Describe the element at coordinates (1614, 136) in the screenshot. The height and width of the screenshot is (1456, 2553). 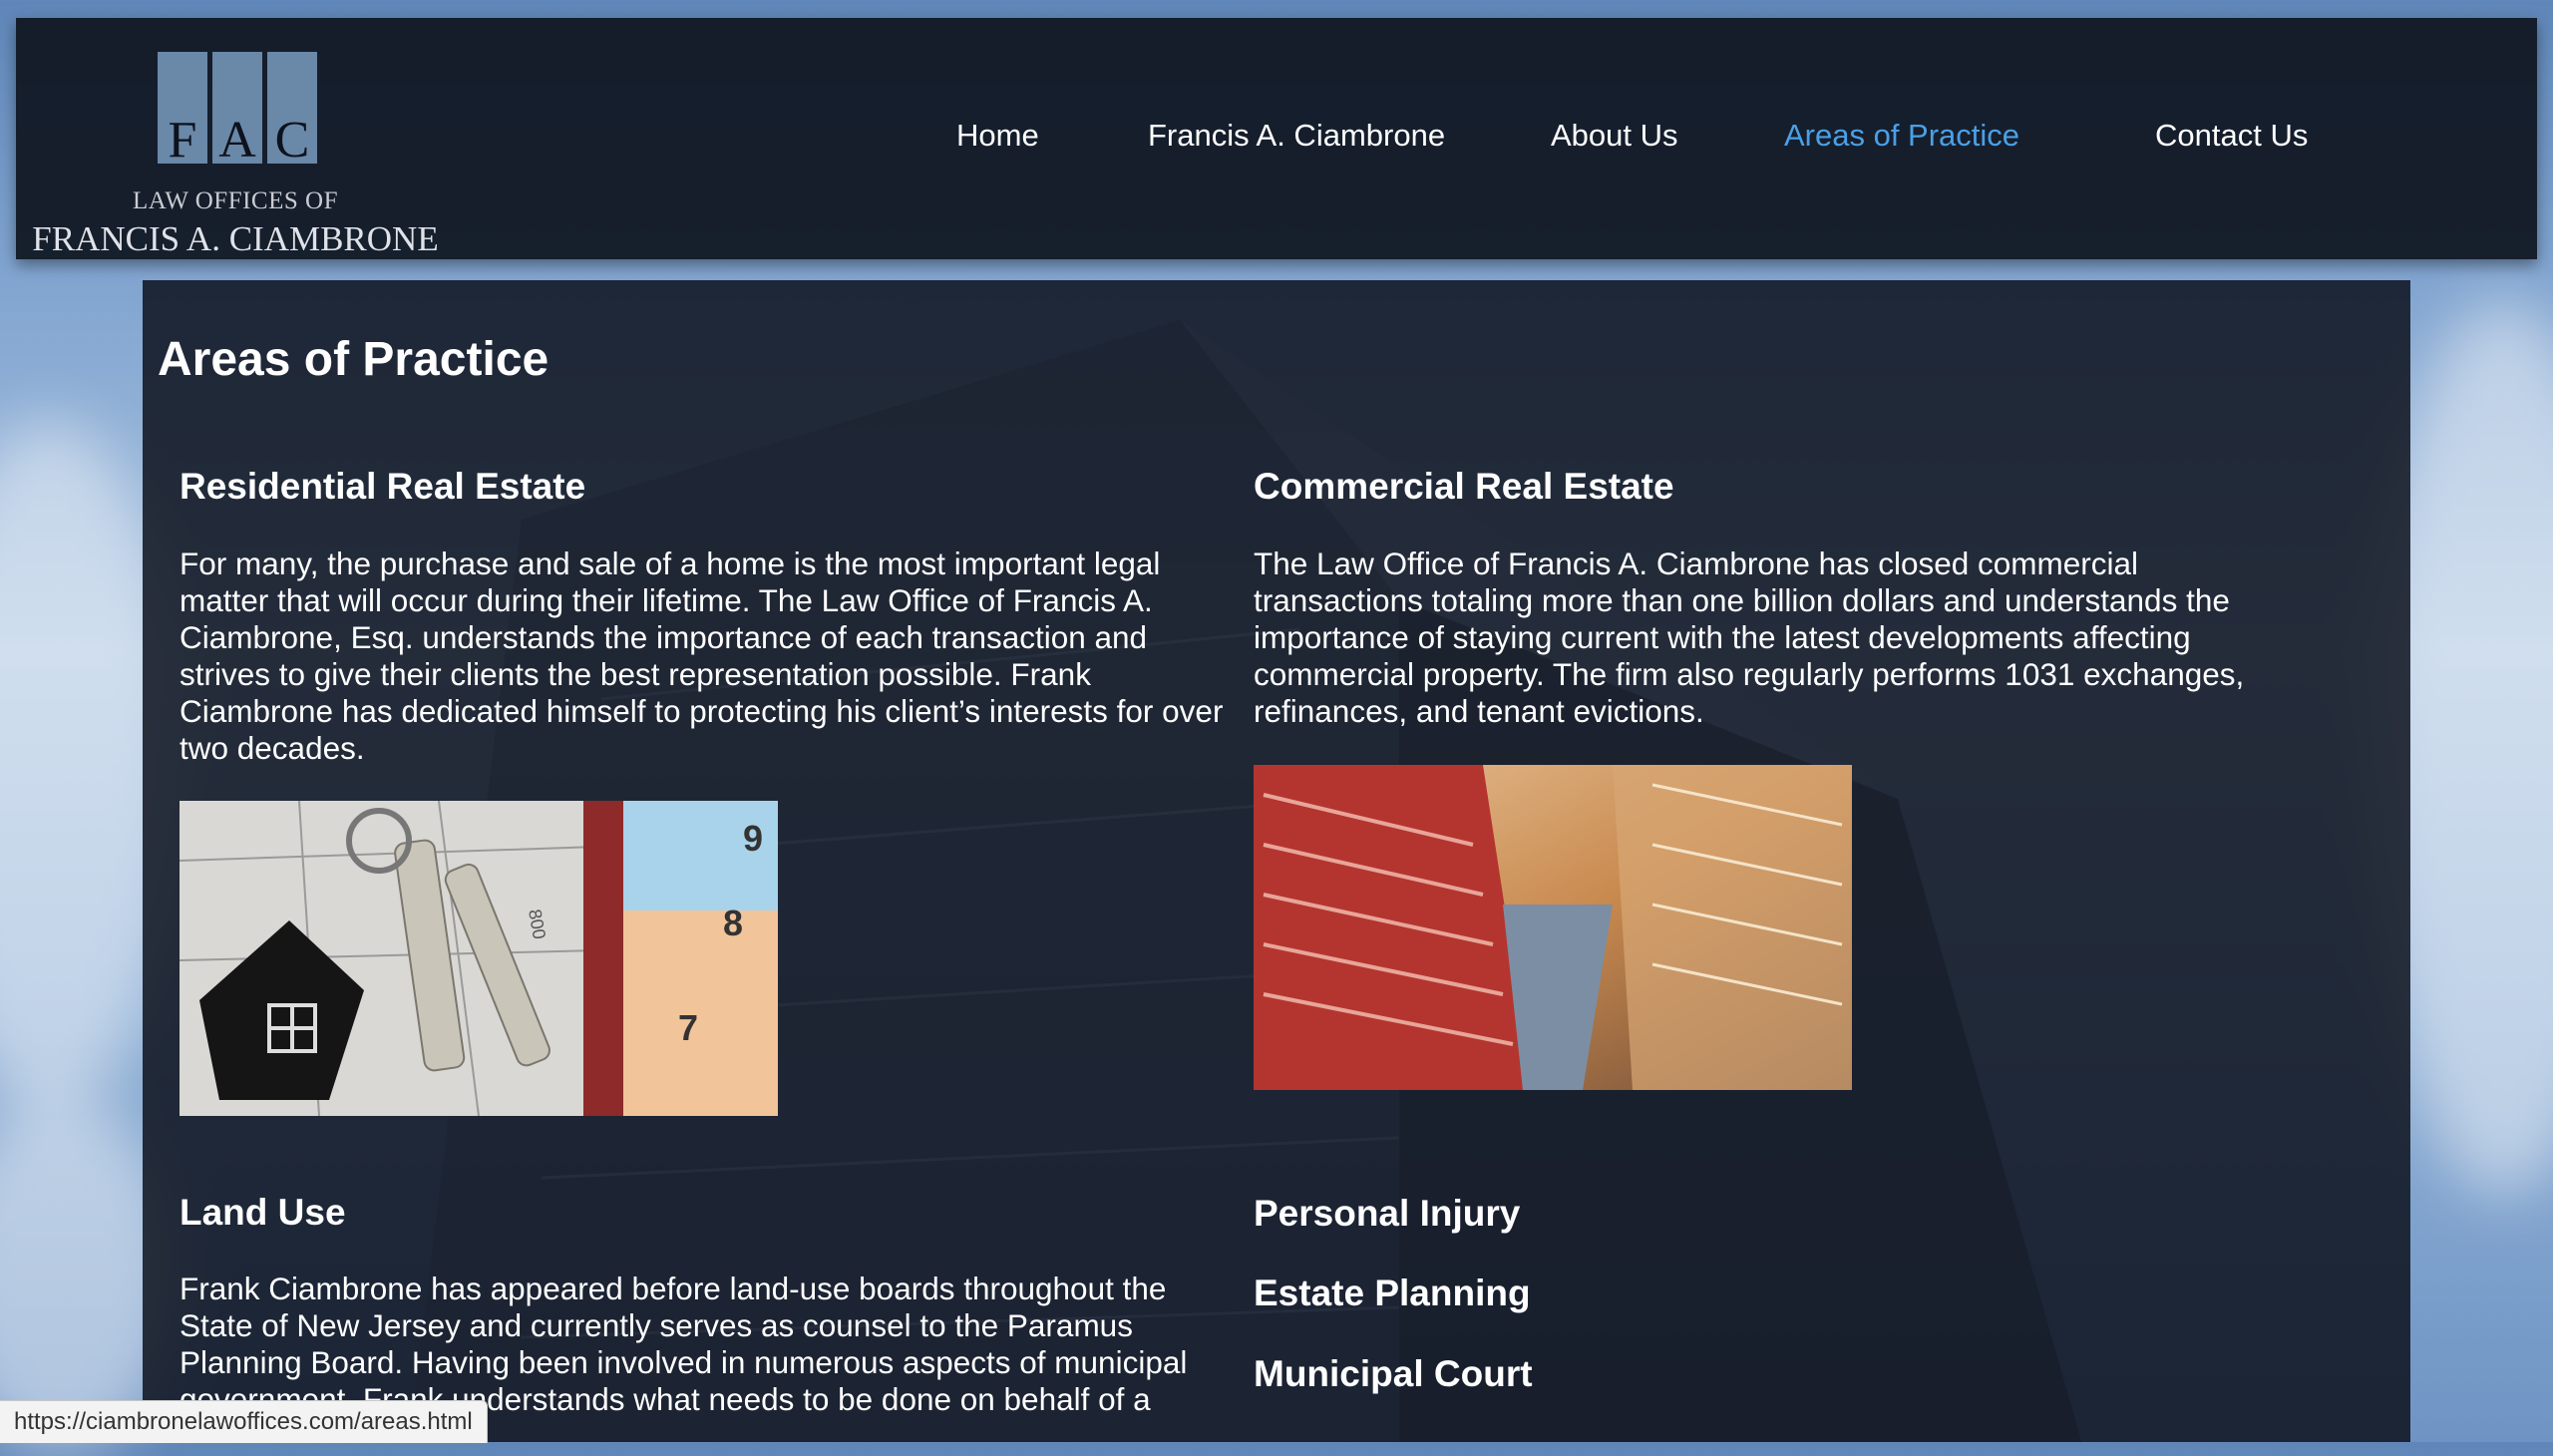
I see `nav-about-us: About Us` at that location.